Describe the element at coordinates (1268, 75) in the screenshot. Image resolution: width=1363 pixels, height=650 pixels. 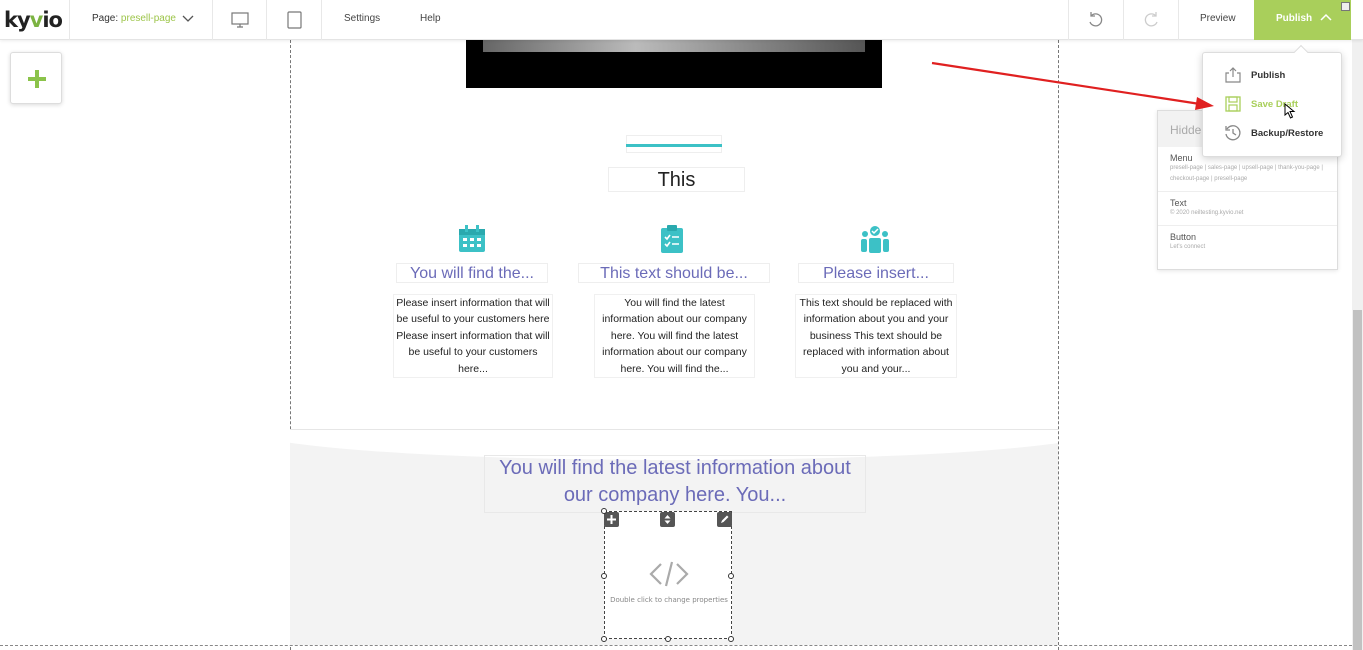
I see `publish-menu-label: Publish` at that location.